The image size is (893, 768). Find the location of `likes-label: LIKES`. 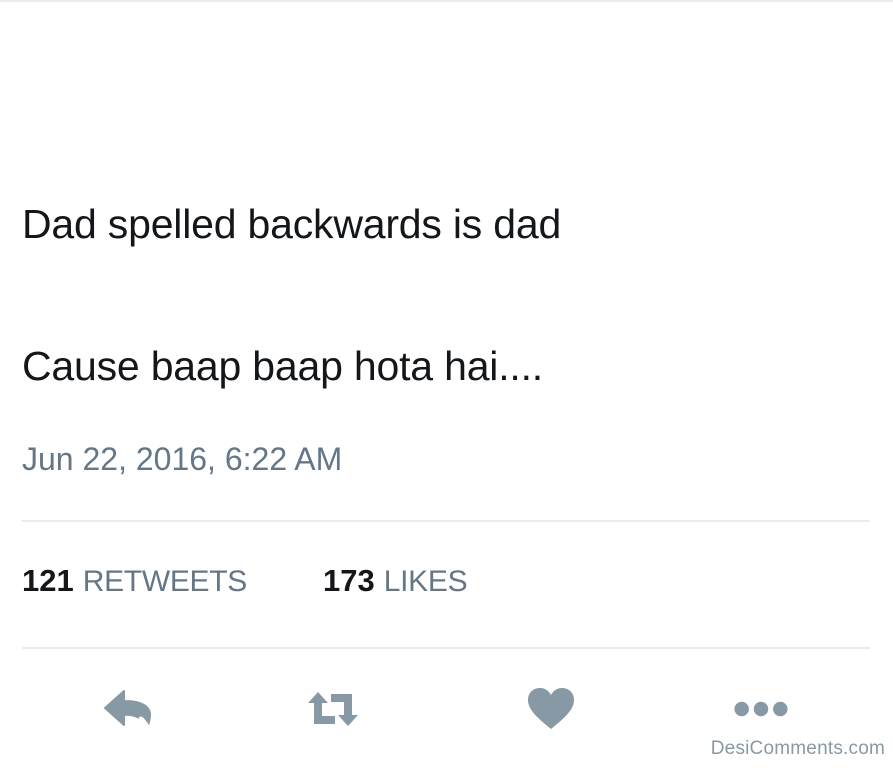

likes-label: LIKES is located at coordinates (425, 581).